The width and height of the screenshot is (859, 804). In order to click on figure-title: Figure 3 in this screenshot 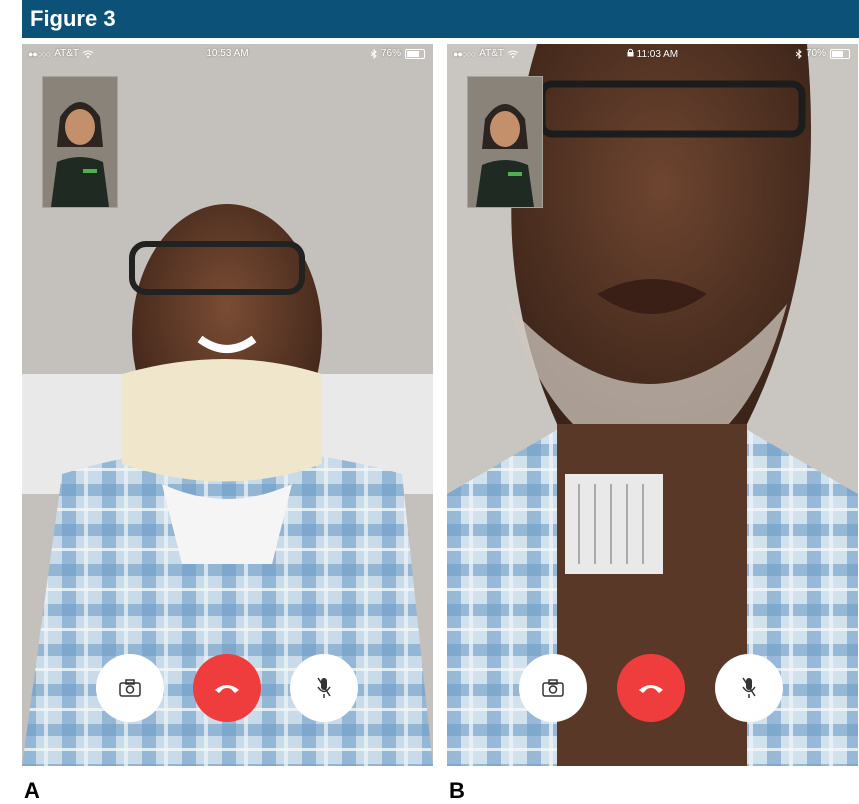, I will do `click(73, 18)`.